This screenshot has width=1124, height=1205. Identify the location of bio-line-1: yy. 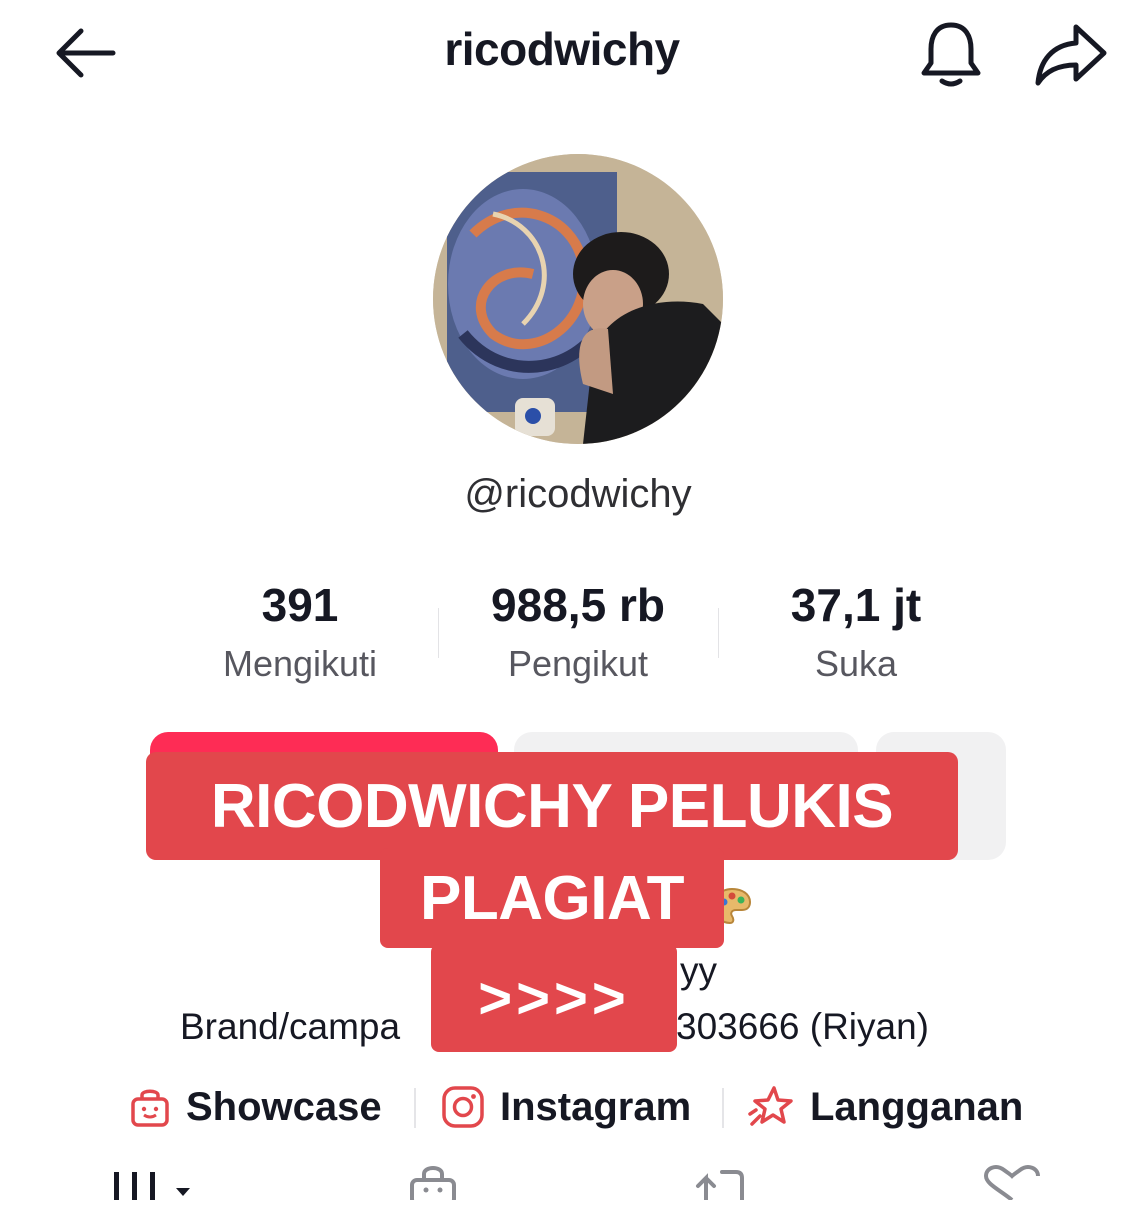
(698, 970).